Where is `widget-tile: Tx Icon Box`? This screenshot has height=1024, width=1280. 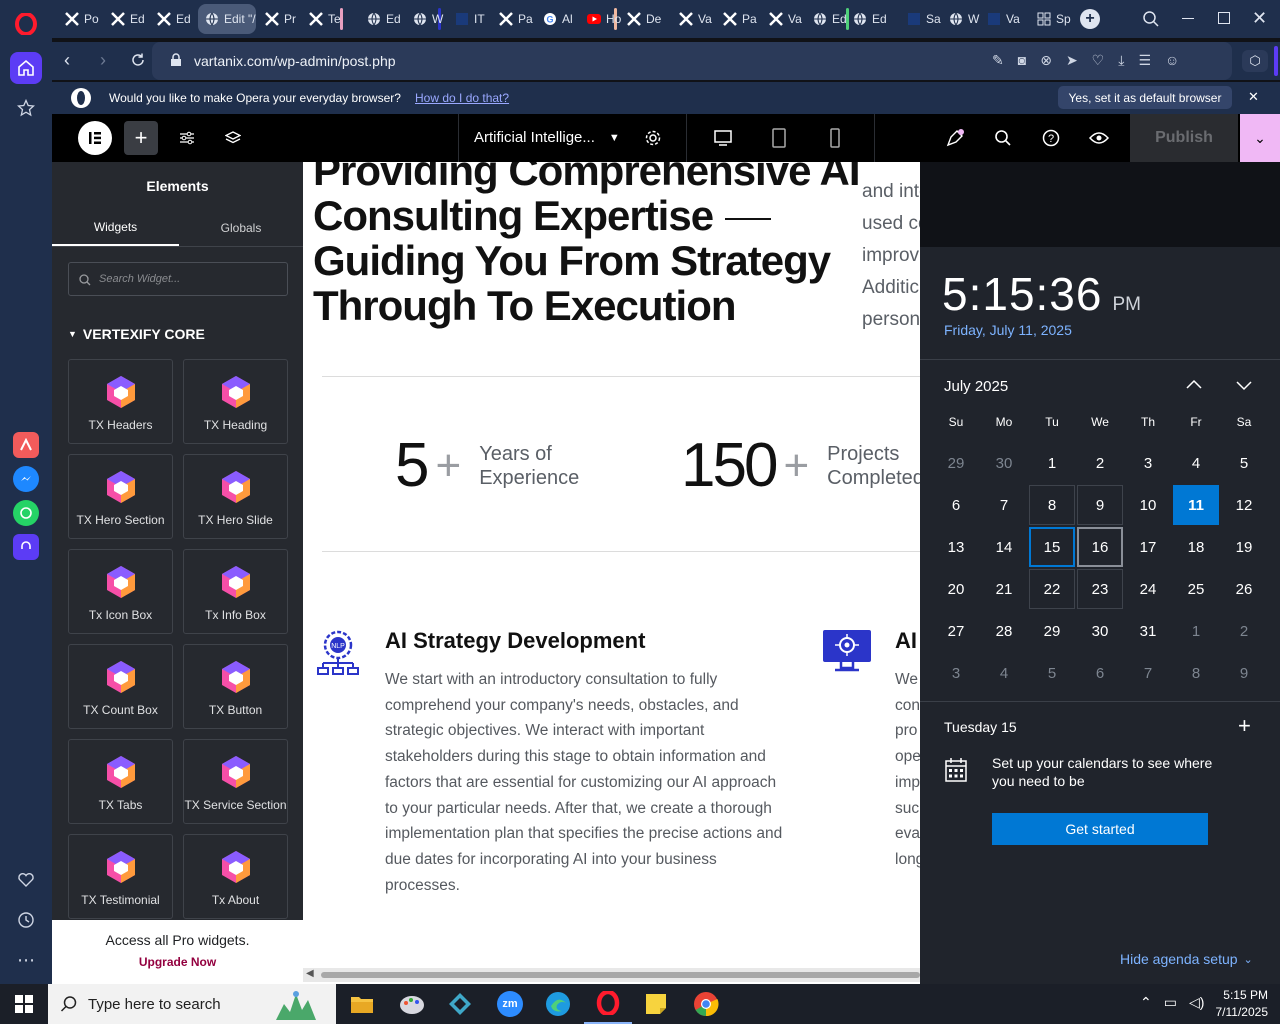
widget-tile: Tx Icon Box is located at coordinates (120, 591).